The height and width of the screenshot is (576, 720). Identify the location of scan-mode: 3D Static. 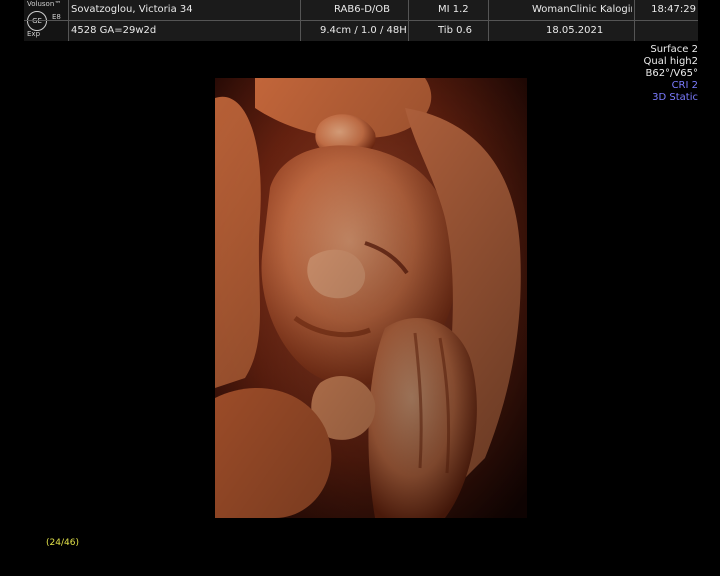
(675, 97).